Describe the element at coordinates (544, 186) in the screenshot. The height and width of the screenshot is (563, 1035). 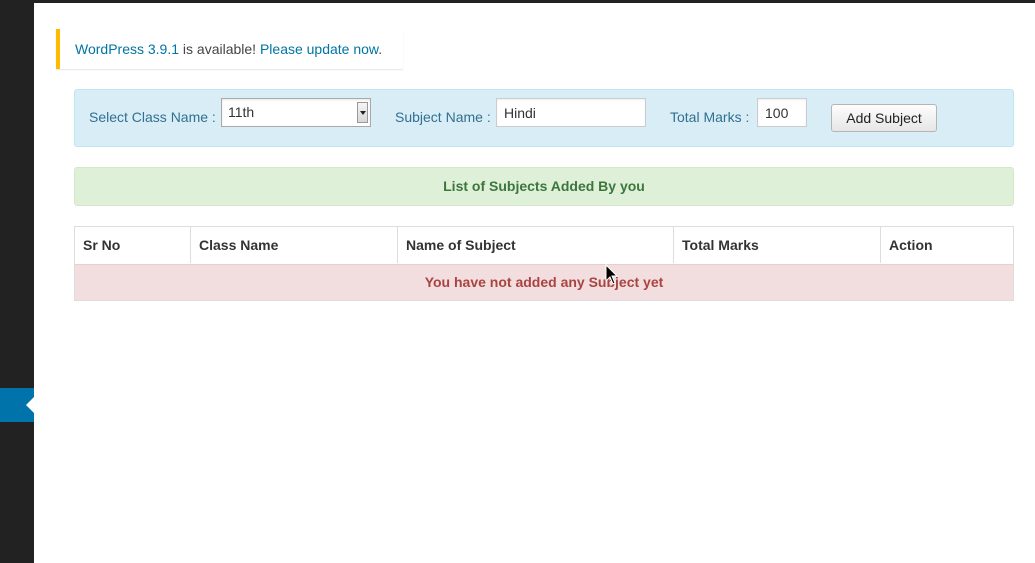
I see `subjects-list-heading: List of Subjects Added By you` at that location.